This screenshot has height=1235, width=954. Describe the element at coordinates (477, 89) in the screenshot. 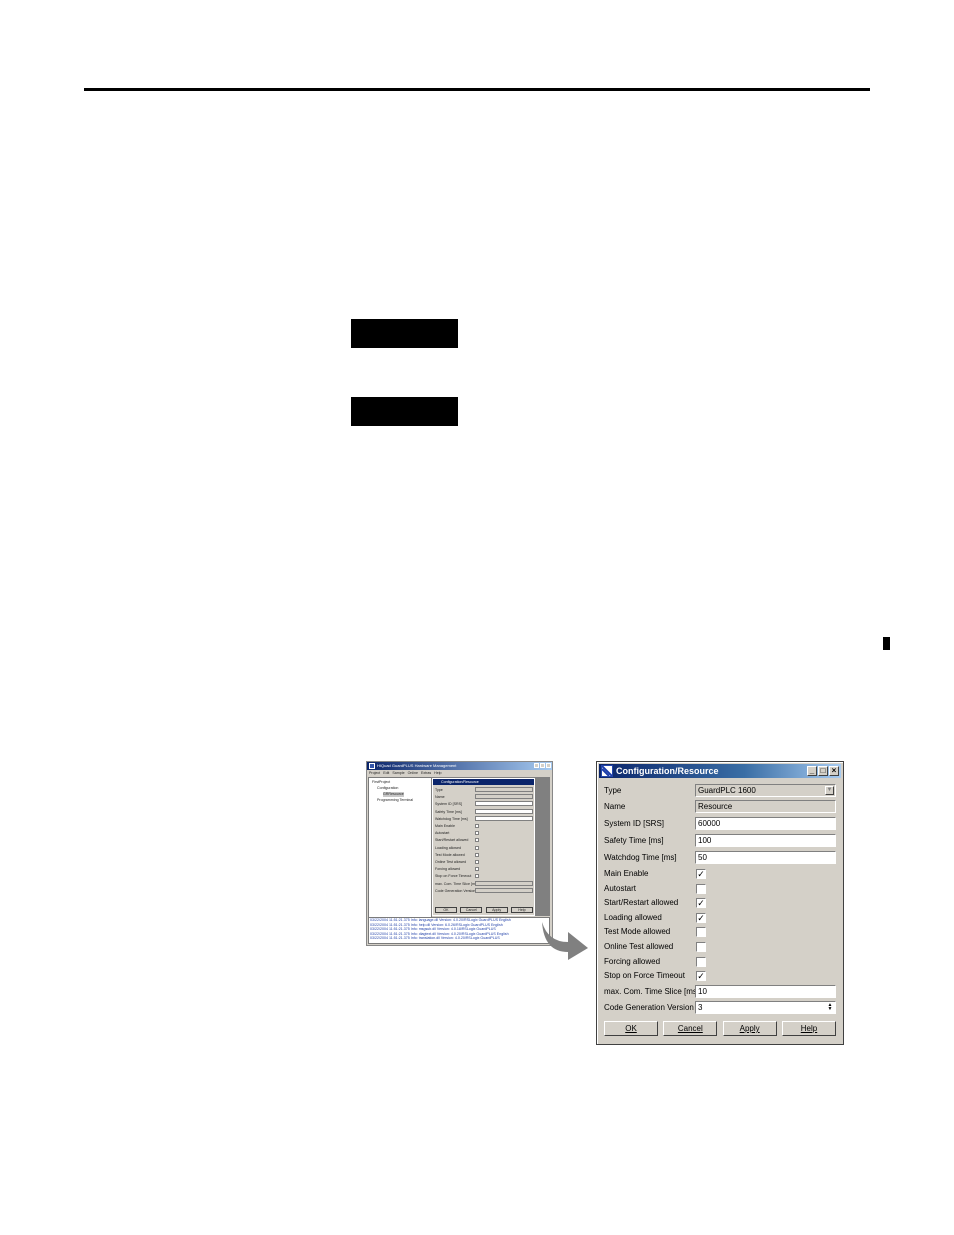

I see `header-rule` at that location.